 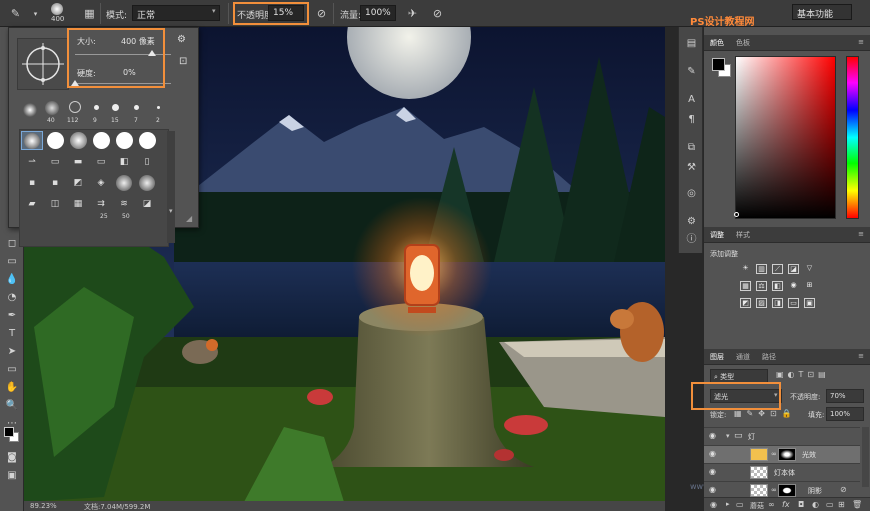 What do you see at coordinates (743, 357) in the screenshot?
I see `tab-channels: 通道` at bounding box center [743, 357].